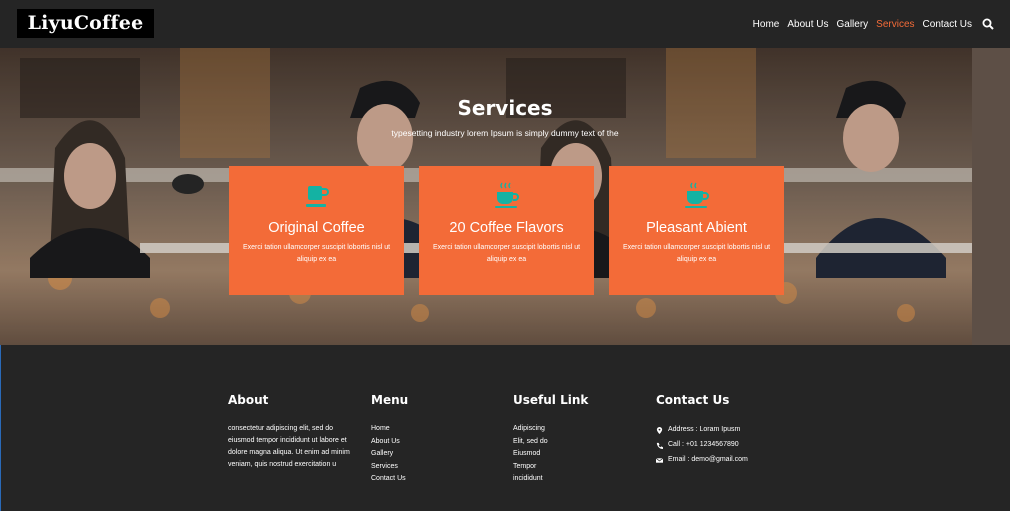  What do you see at coordinates (550, 454) in the screenshot?
I see `footer-useful-link: Eiusmod` at bounding box center [550, 454].